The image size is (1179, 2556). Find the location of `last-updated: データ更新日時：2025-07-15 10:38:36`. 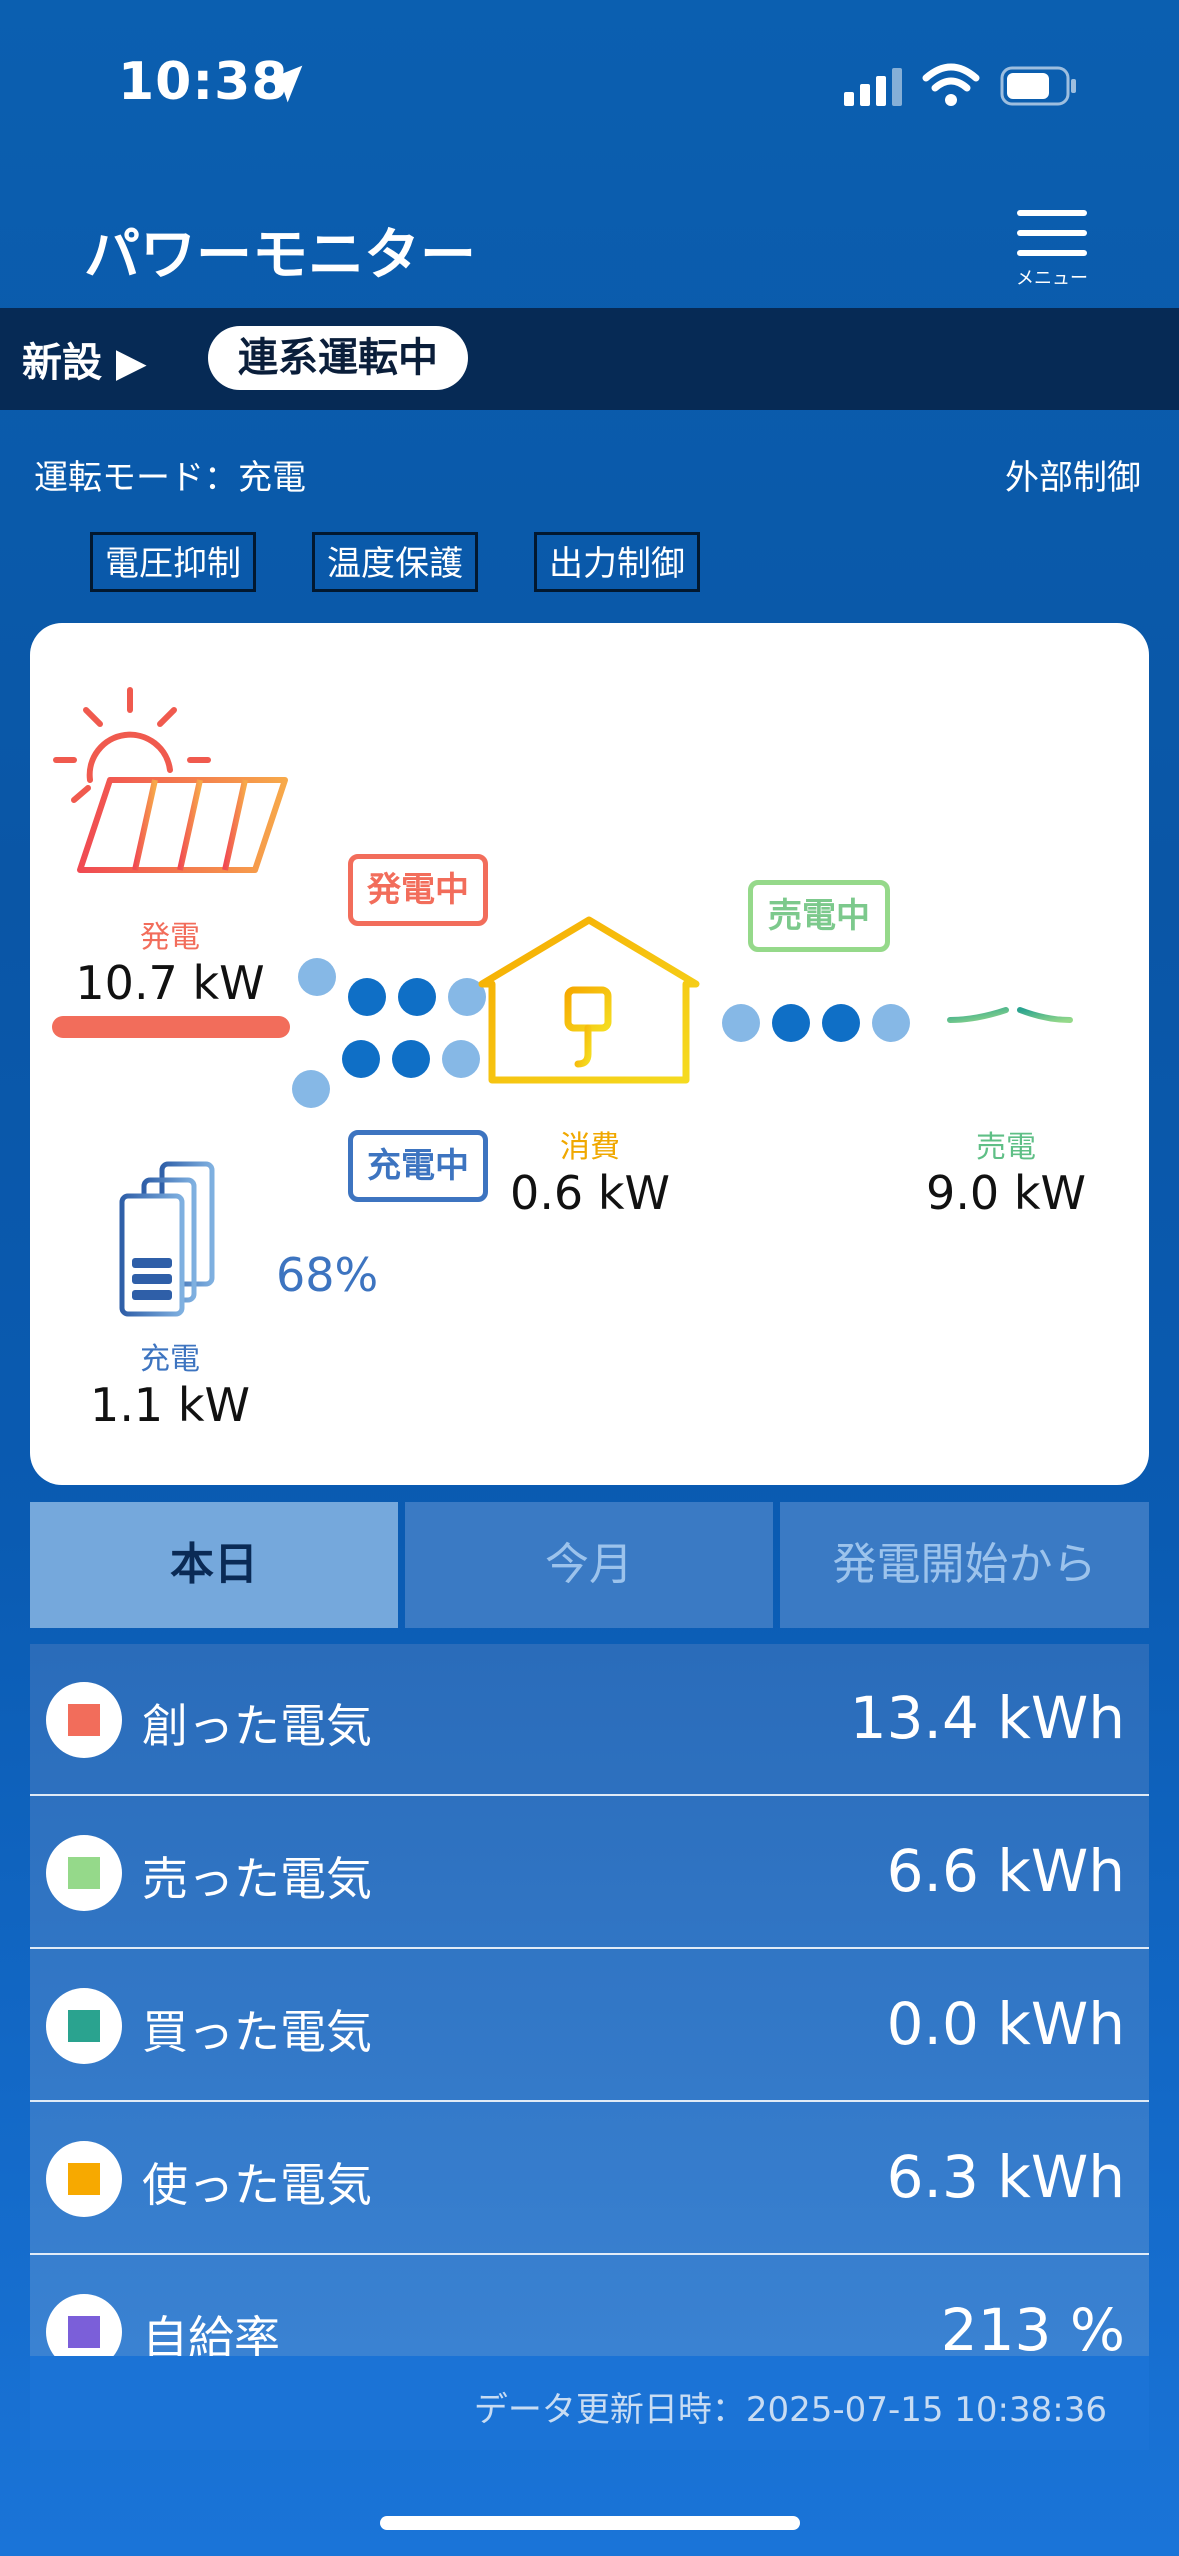

last-updated: データ更新日時：2025-07-15 10:38:36 is located at coordinates (790, 2410).